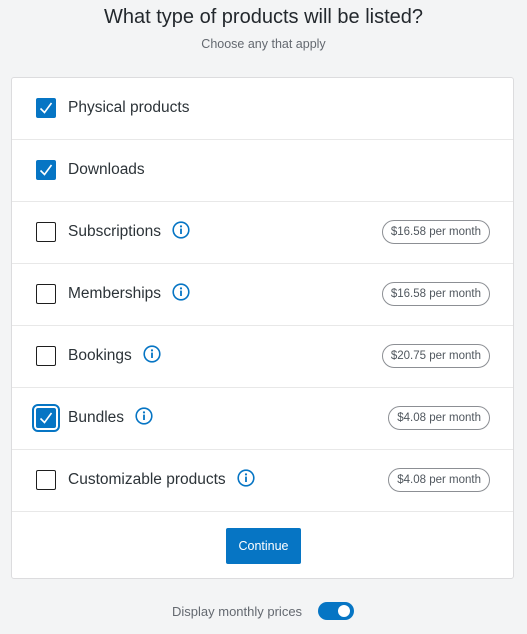 The width and height of the screenshot is (527, 634). What do you see at coordinates (435, 356) in the screenshot?
I see `price-badge: $20.75 per month` at bounding box center [435, 356].